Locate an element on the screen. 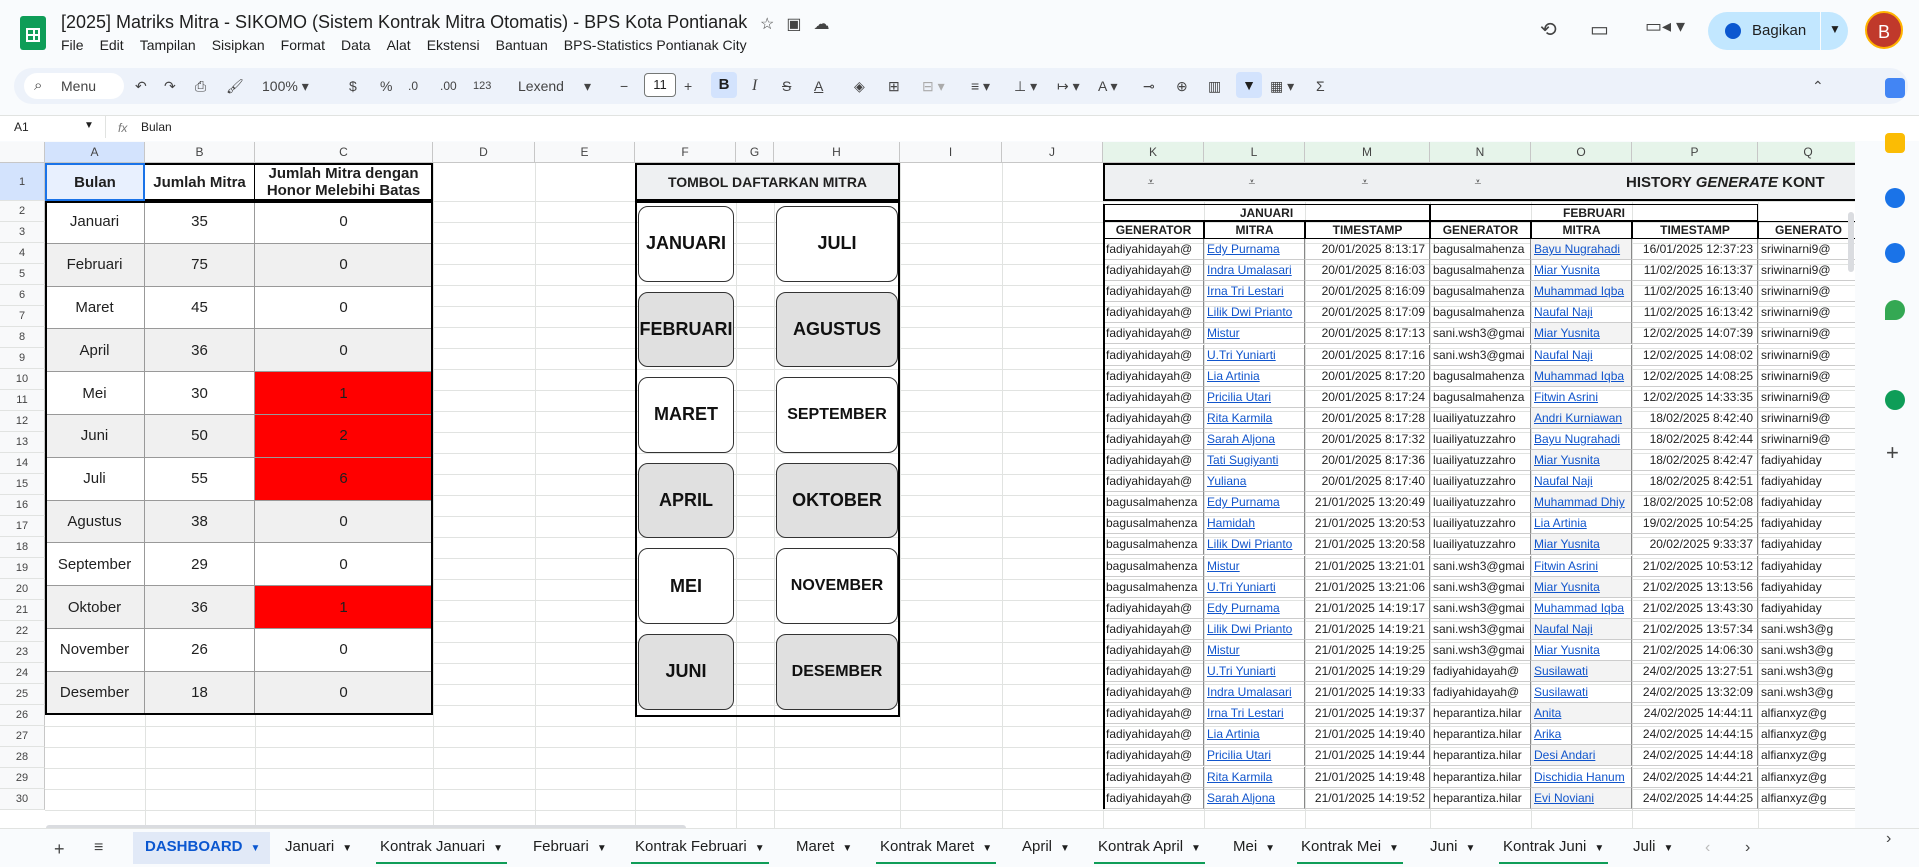 Image resolution: width=1919 pixels, height=867 pixels. row-header-3: 3 is located at coordinates (22, 232).